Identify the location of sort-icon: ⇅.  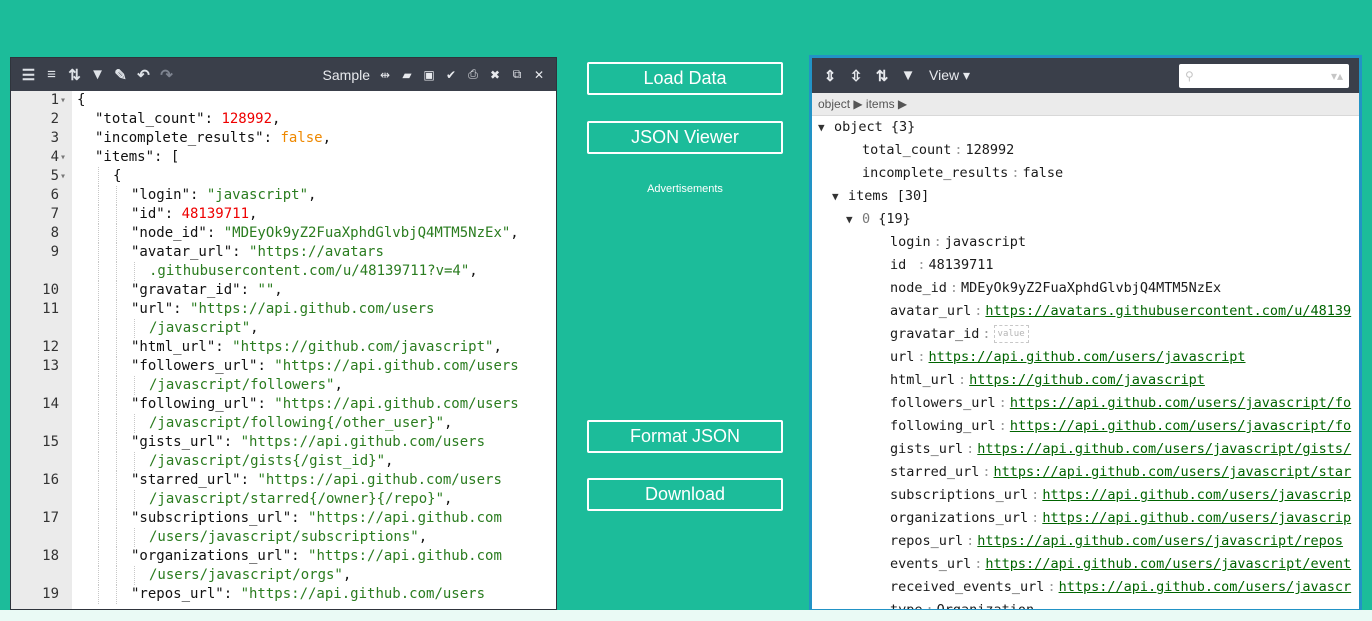
(882, 76).